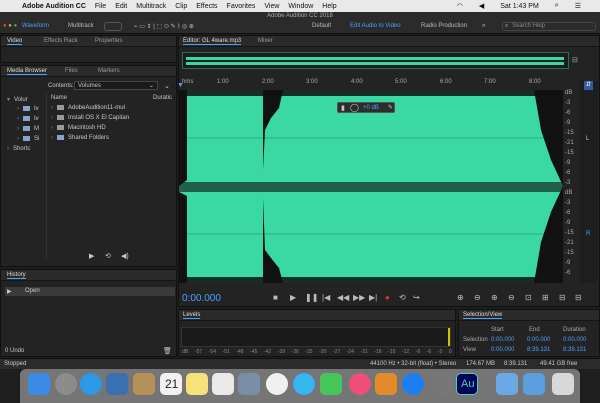  Describe the element at coordinates (502, 340) in the screenshot. I see `selection-start: 0:00.000` at that location.